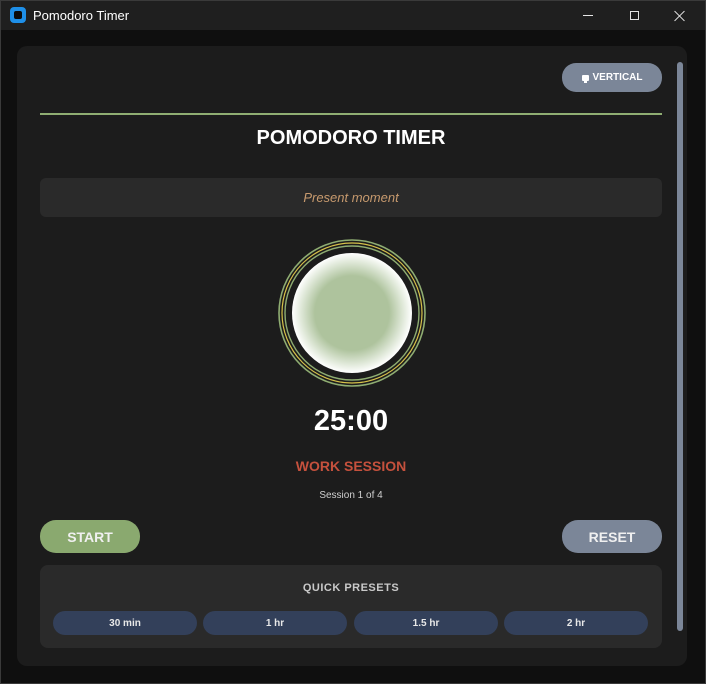  What do you see at coordinates (426, 623) in the screenshot?
I see `preset-1-5-hr-button: 1.5 hr` at bounding box center [426, 623].